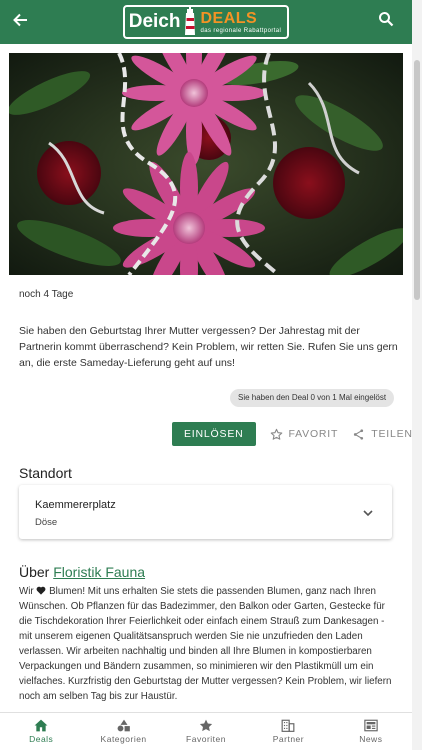 The width and height of the screenshot is (422, 750). I want to click on nav-label-kategorien: Kategorien, so click(123, 739).